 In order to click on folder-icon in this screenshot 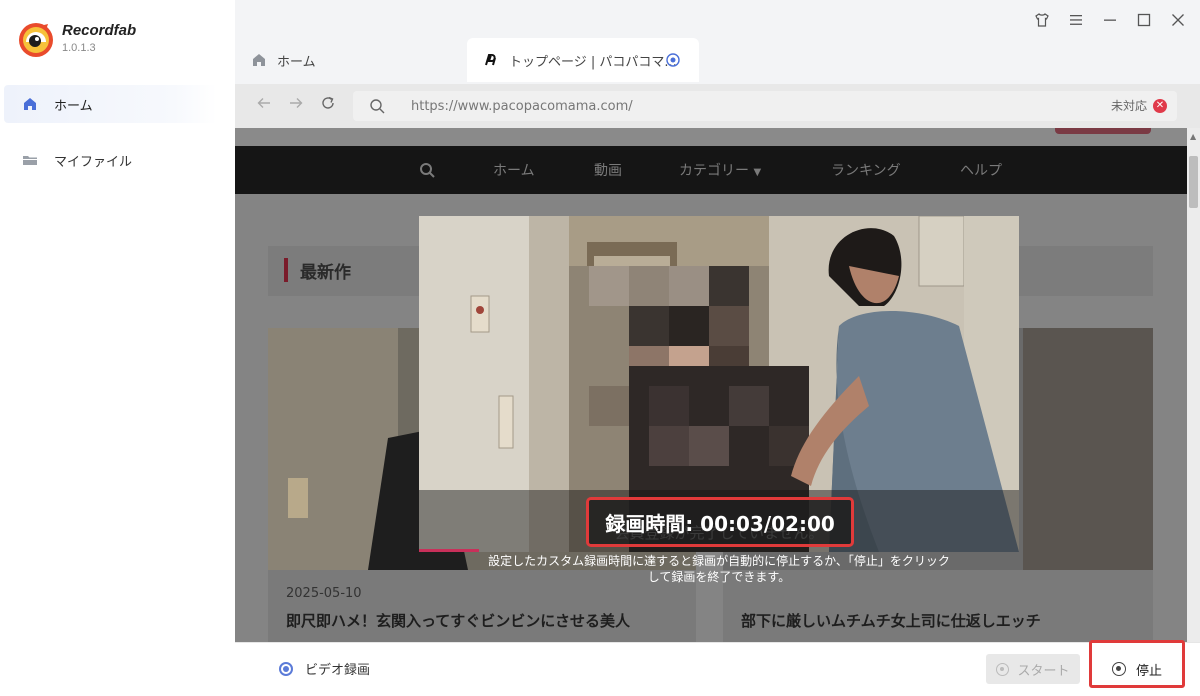, I will do `click(30, 160)`.